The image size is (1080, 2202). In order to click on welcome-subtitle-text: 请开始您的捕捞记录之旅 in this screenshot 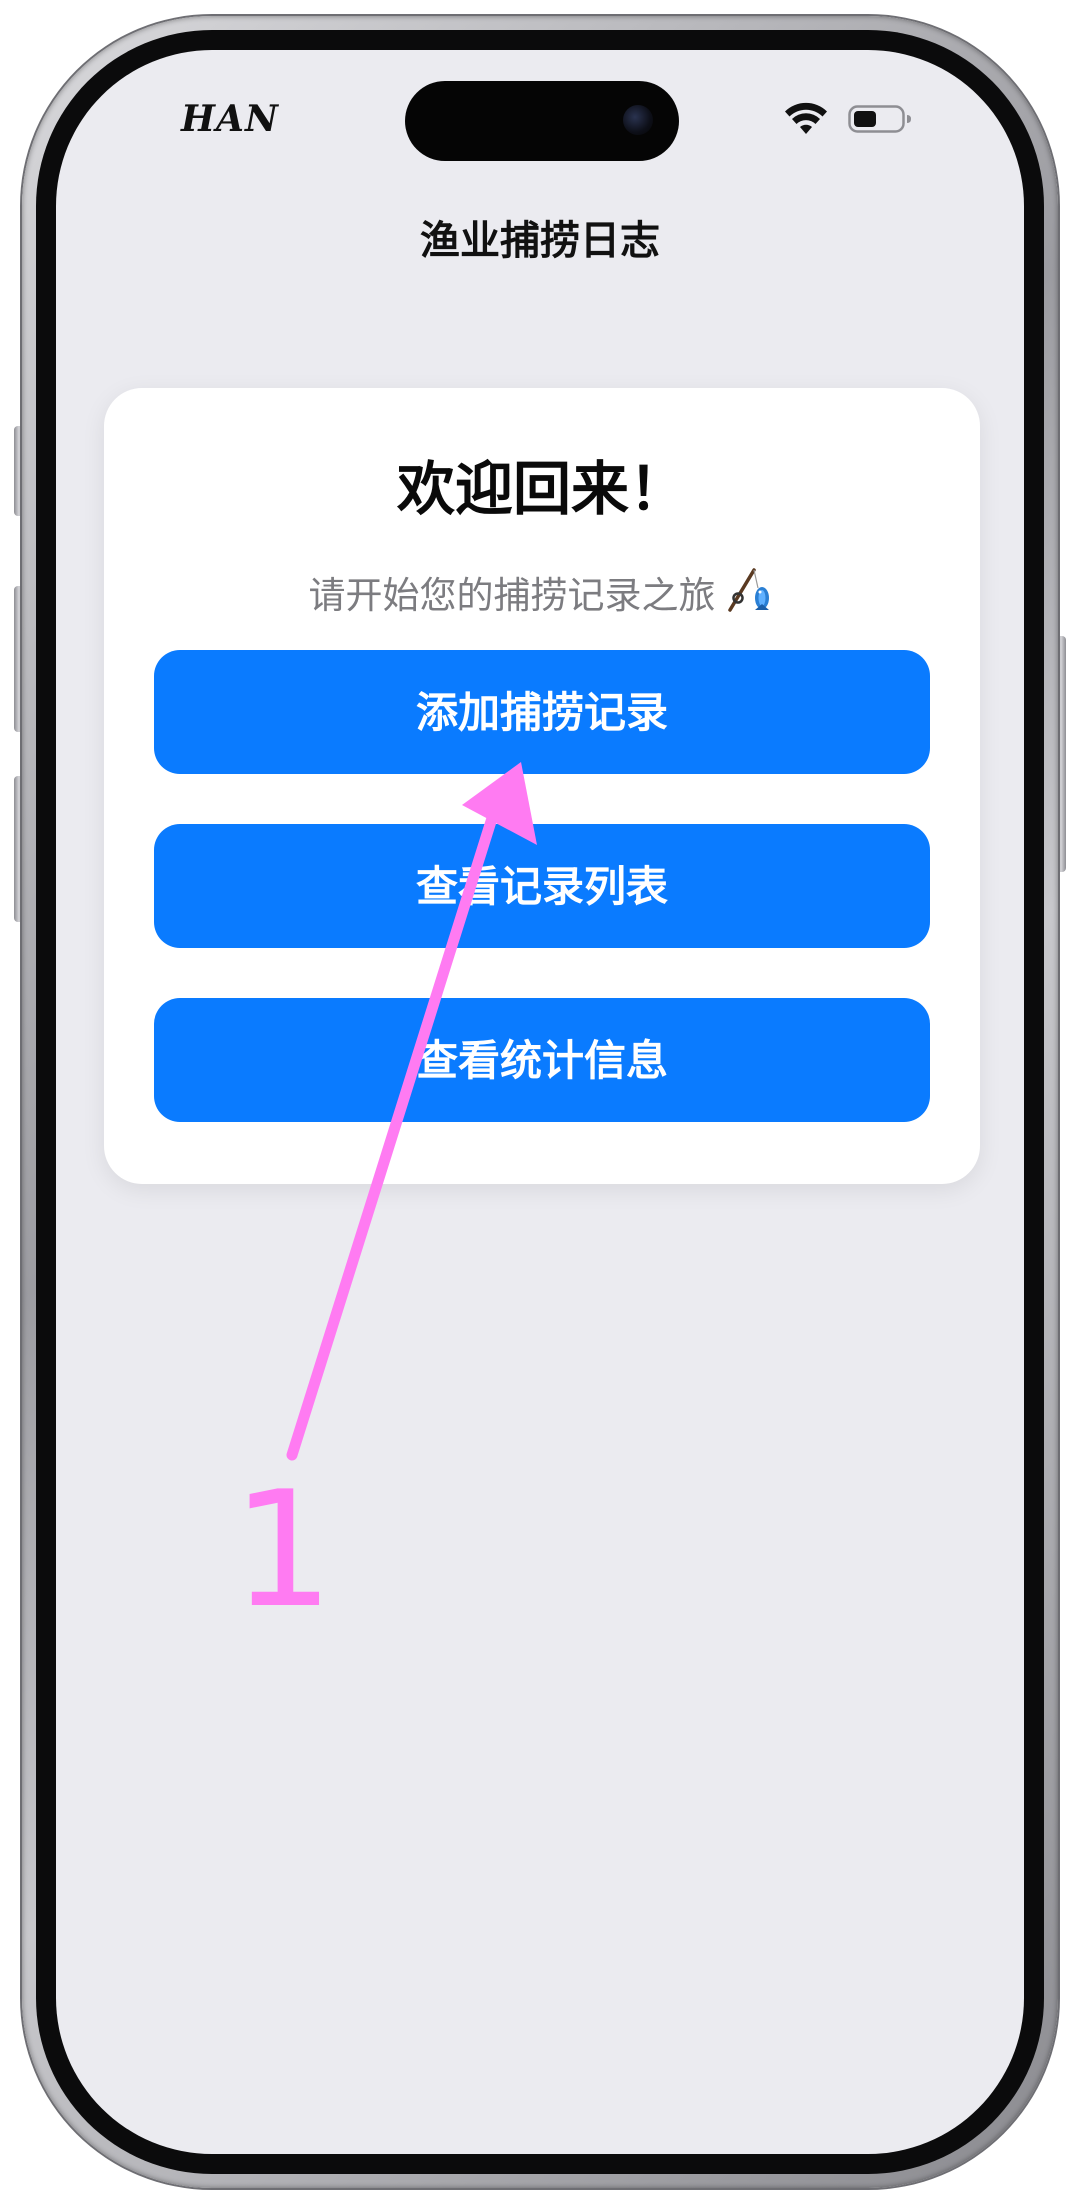, I will do `click(512, 595)`.